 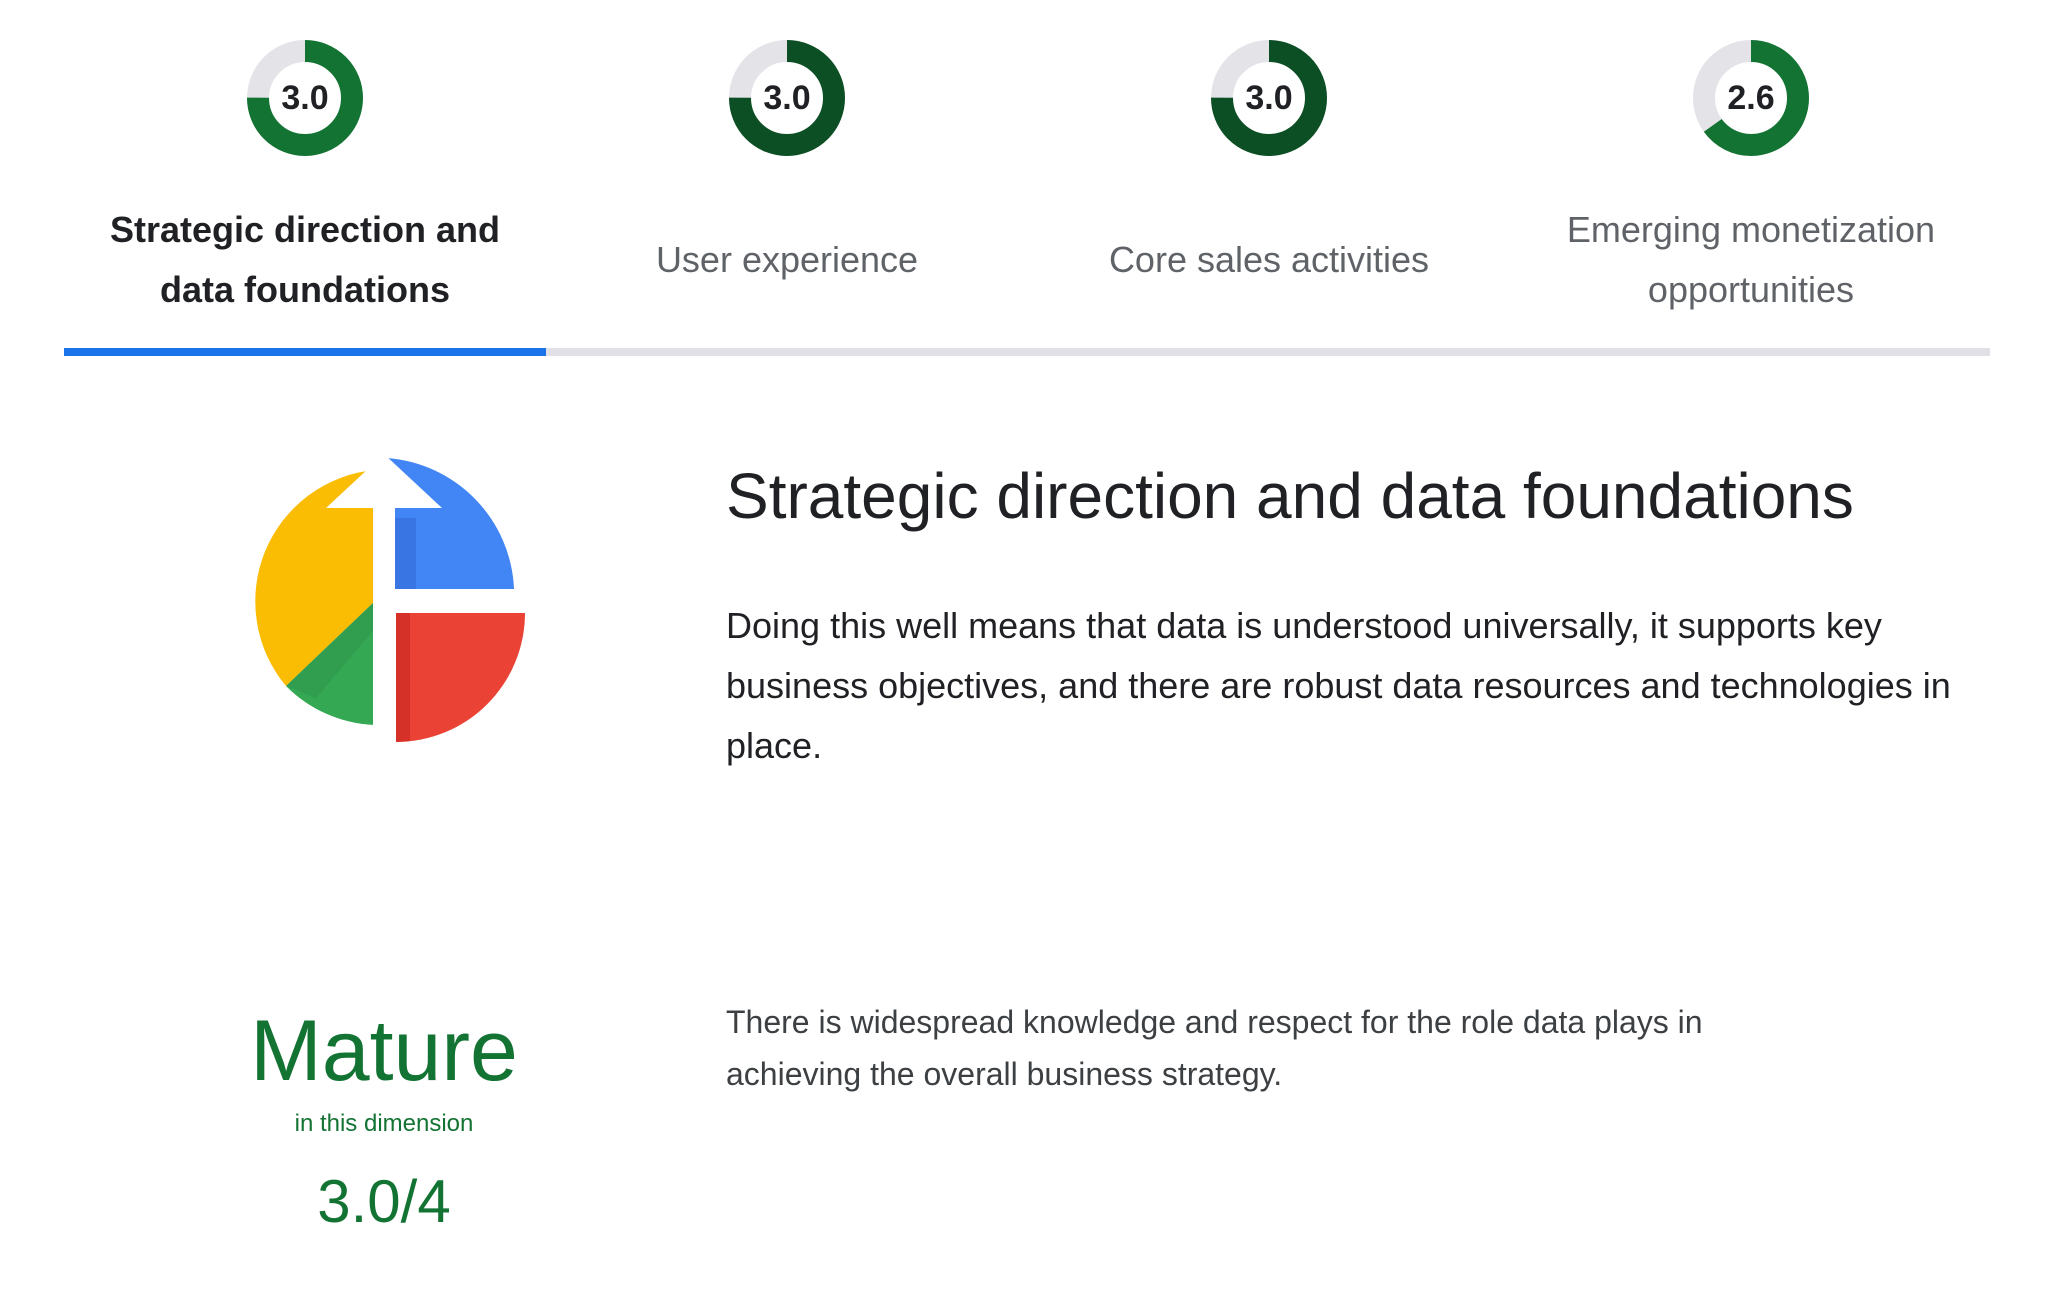 What do you see at coordinates (1290, 496) in the screenshot?
I see `section-title: Strategic direction and data foundations` at bounding box center [1290, 496].